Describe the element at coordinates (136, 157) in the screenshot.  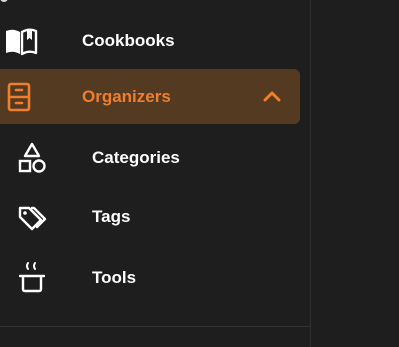
I see `sidebar-item-label: Categories` at that location.